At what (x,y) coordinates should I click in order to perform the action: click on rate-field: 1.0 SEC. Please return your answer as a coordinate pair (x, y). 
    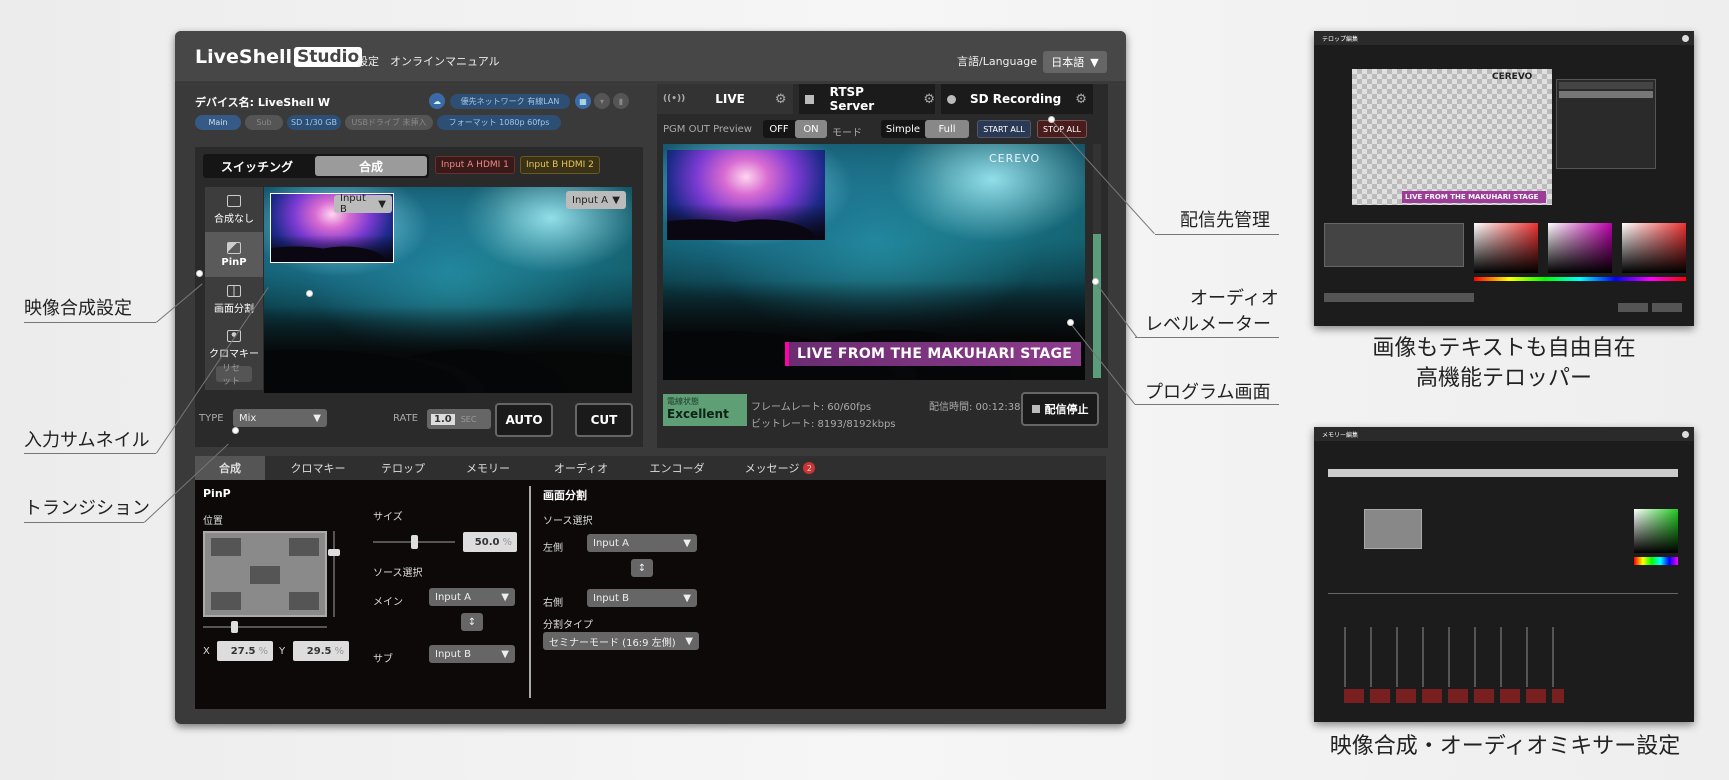
    Looking at the image, I should click on (459, 419).